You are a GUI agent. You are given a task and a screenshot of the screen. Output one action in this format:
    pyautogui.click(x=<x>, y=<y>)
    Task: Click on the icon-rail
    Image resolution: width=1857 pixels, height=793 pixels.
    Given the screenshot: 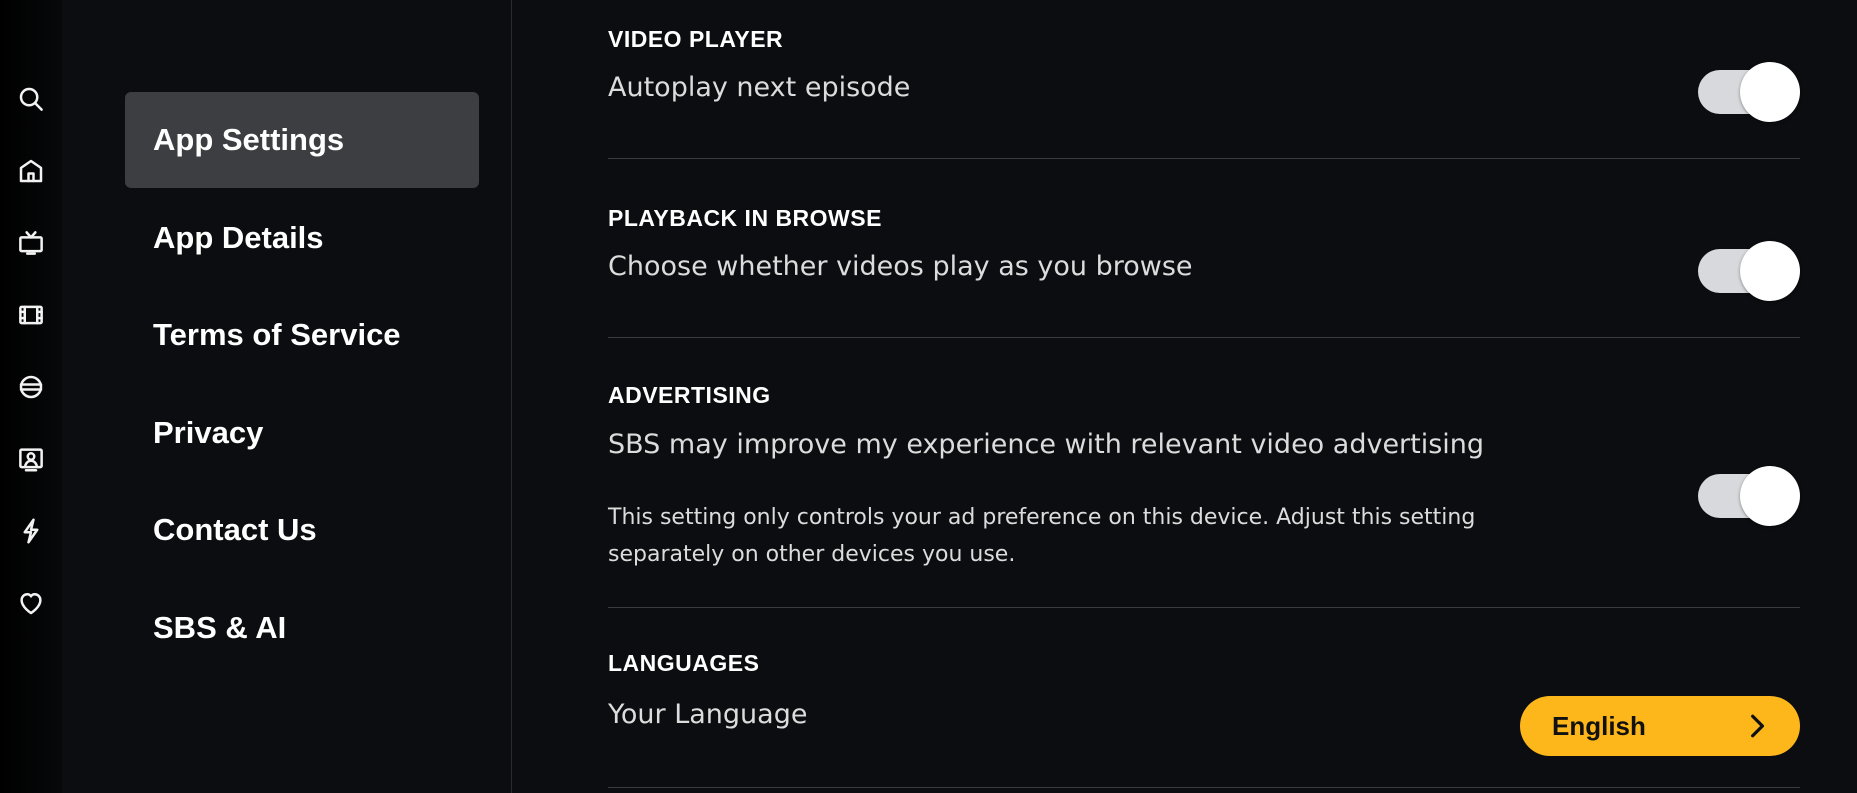 What is the action you would take?
    pyautogui.click(x=31, y=396)
    